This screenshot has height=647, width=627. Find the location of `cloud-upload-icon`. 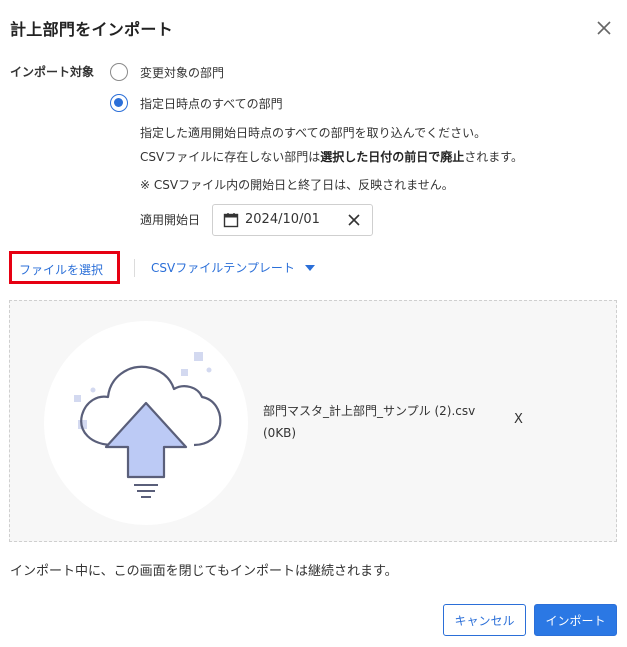

cloud-upload-icon is located at coordinates (148, 425).